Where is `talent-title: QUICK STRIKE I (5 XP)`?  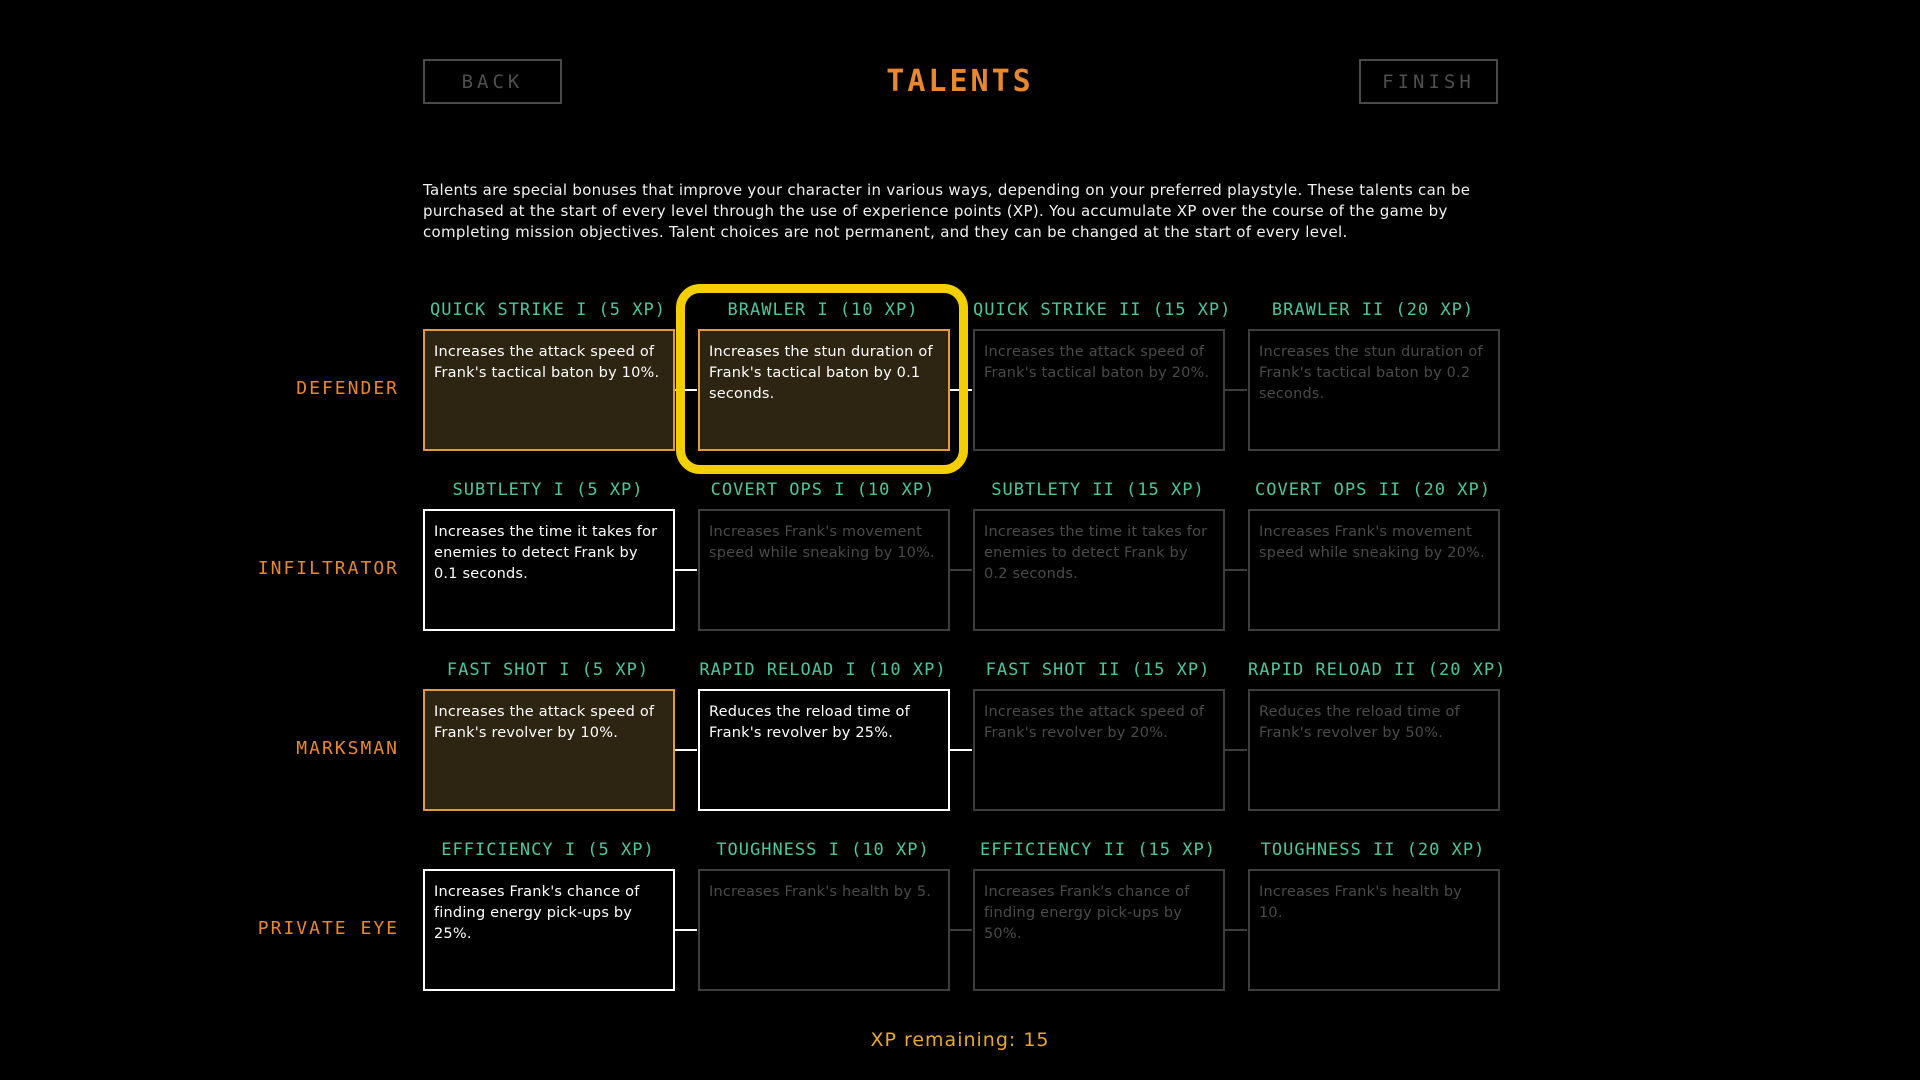
talent-title: QUICK STRIKE I (5 XP) is located at coordinates (548, 310).